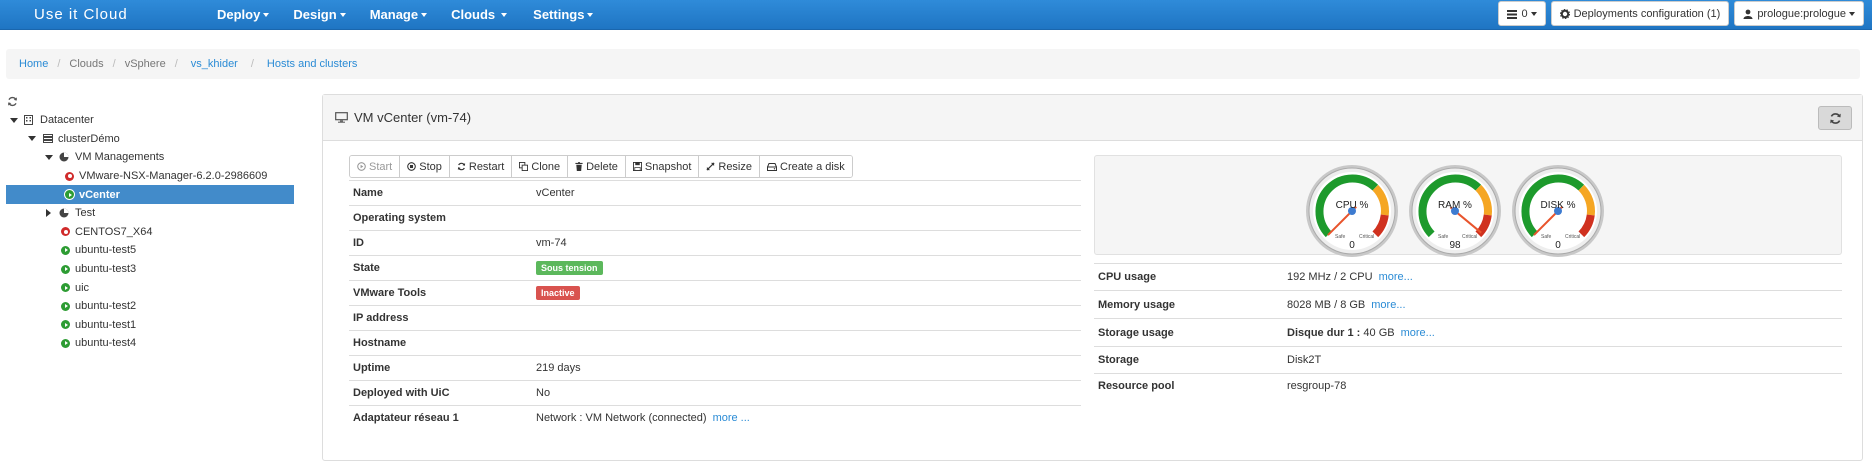 The width and height of the screenshot is (1872, 473). I want to click on deployments-config-button: Deployments configuration (1), so click(1640, 13).